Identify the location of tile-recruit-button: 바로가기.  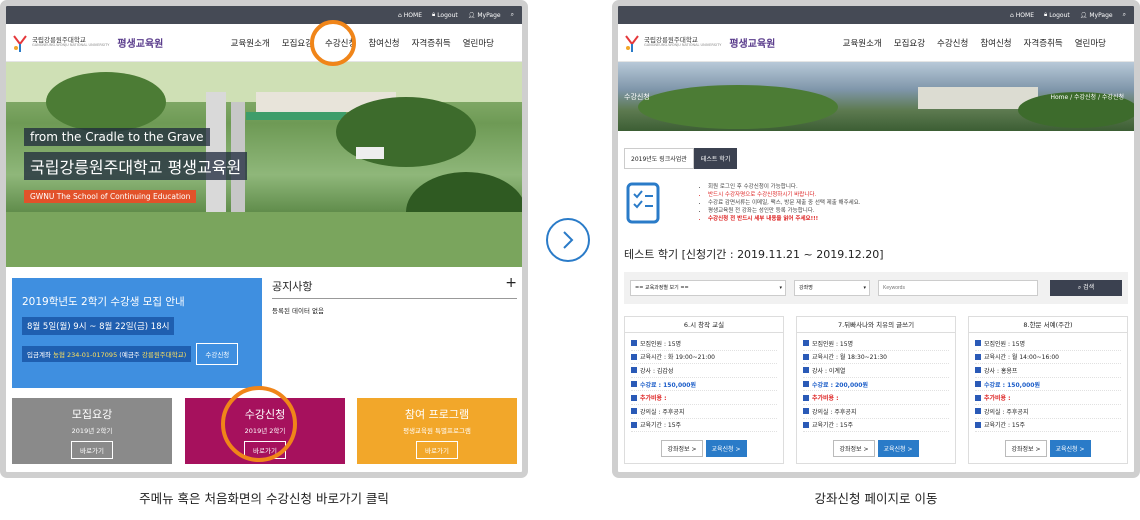
(92, 450).